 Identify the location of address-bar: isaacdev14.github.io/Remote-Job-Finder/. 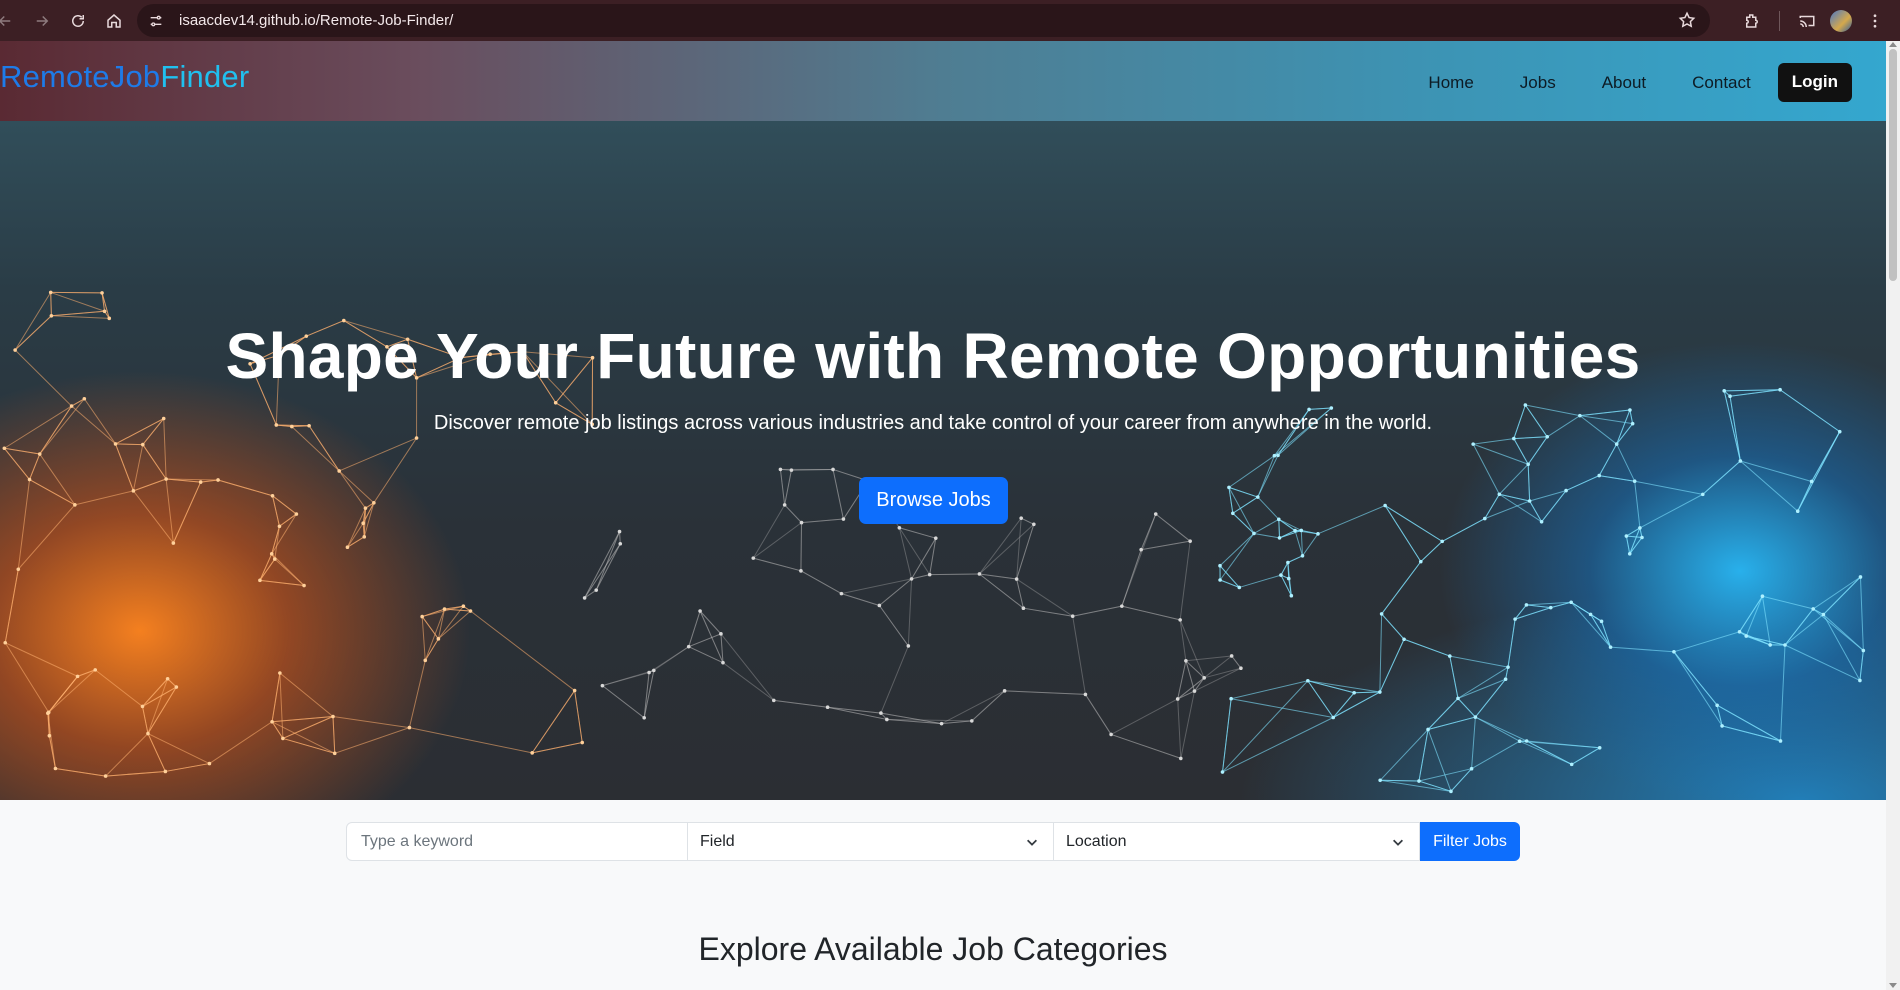
(923, 20).